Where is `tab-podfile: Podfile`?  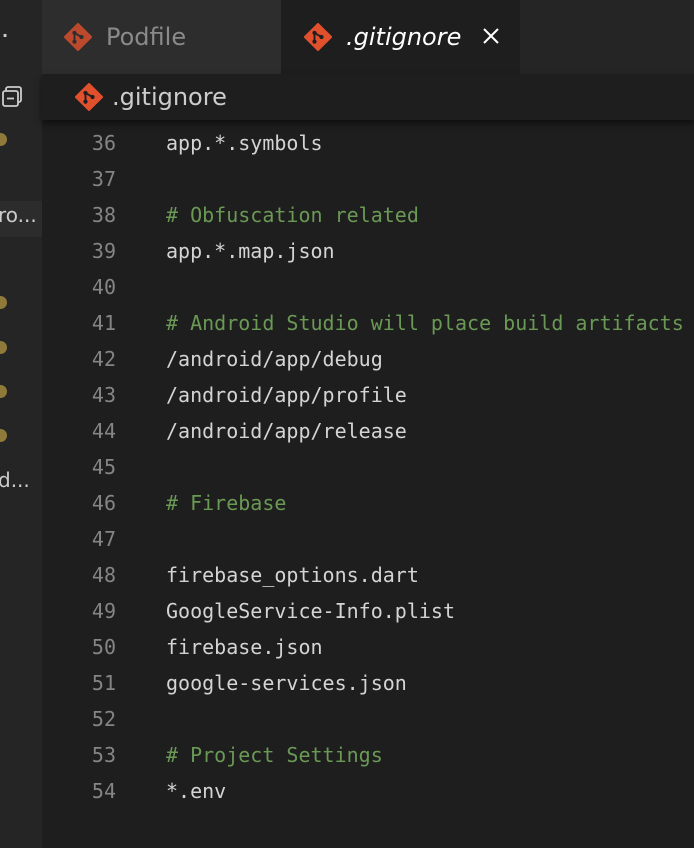 tab-podfile: Podfile is located at coordinates (162, 37).